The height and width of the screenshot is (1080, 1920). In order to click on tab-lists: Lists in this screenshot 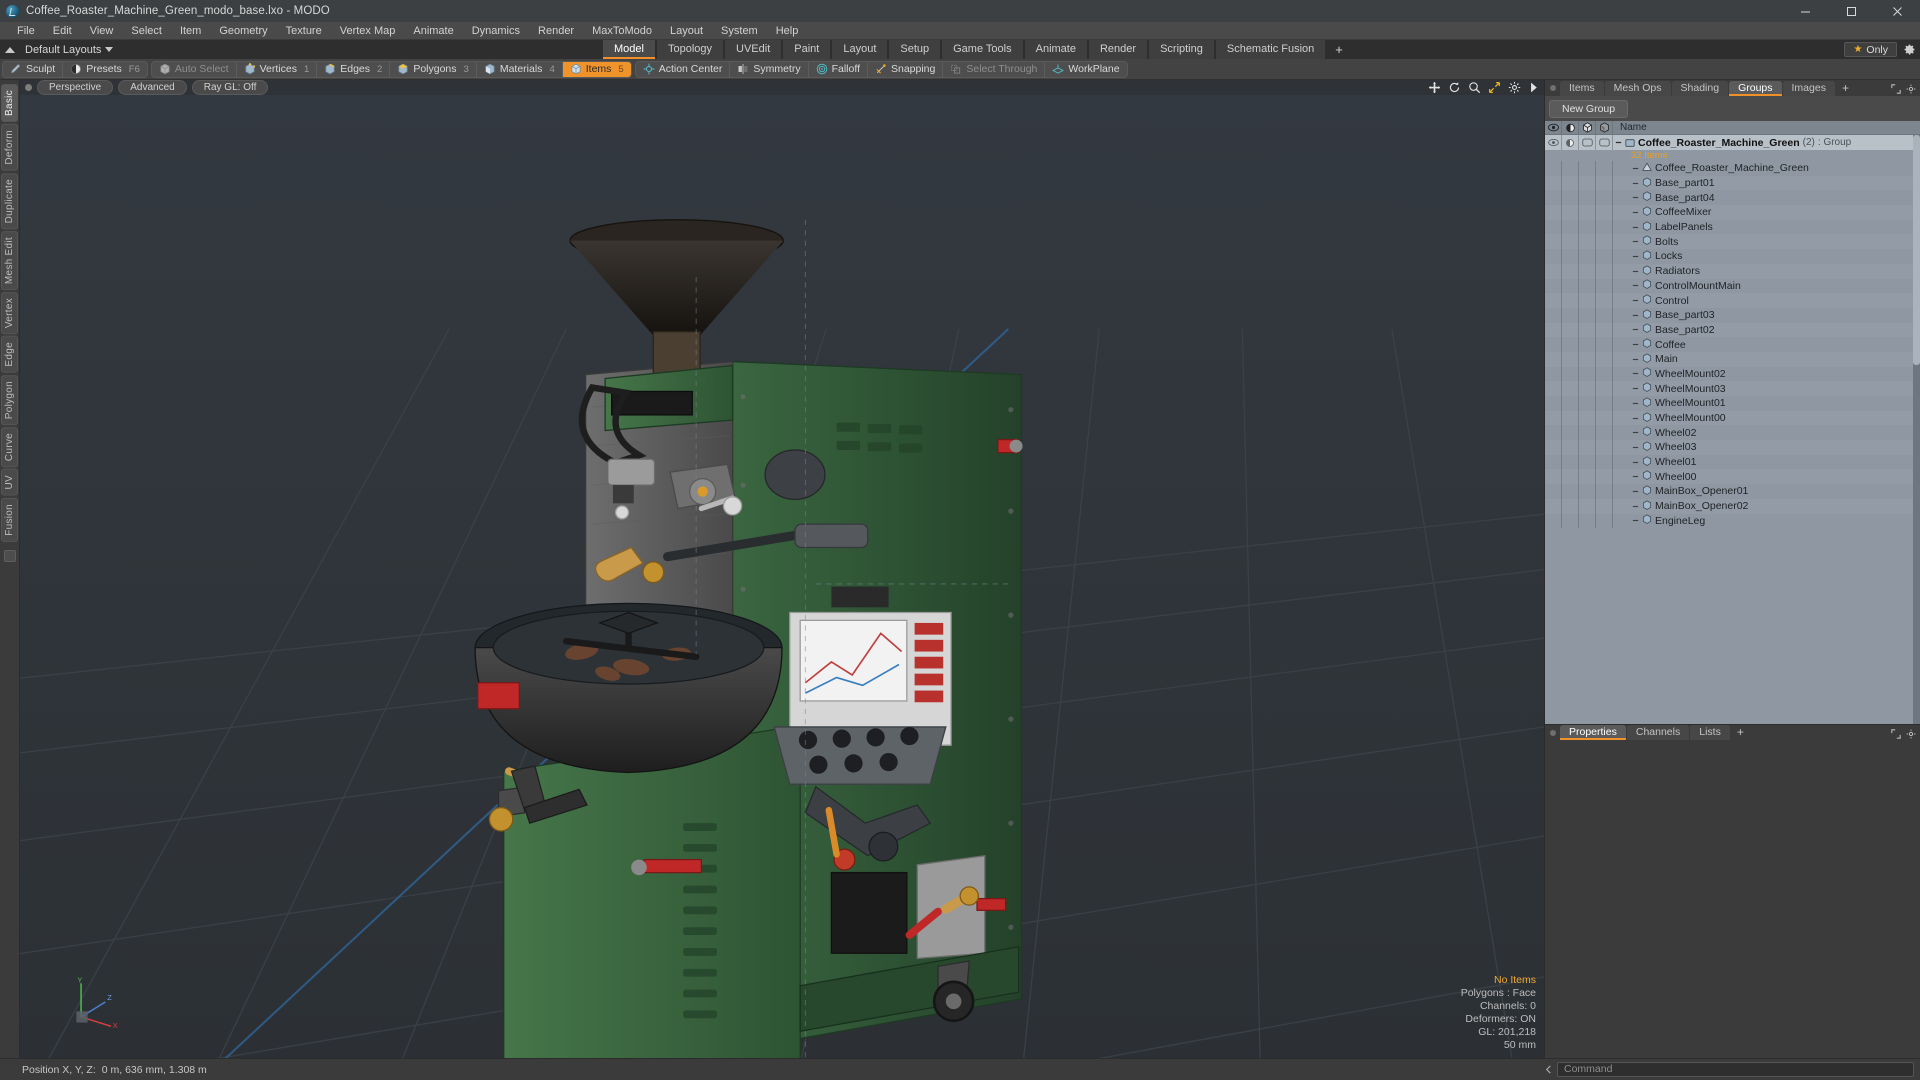, I will do `click(1710, 732)`.